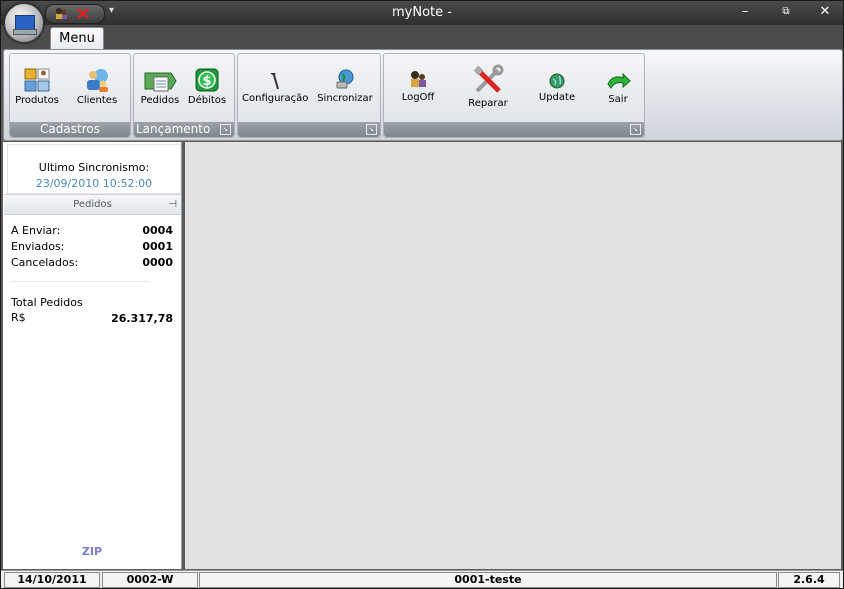 The width and height of the screenshot is (844, 589). What do you see at coordinates (80, 281) in the screenshot?
I see `divider` at bounding box center [80, 281].